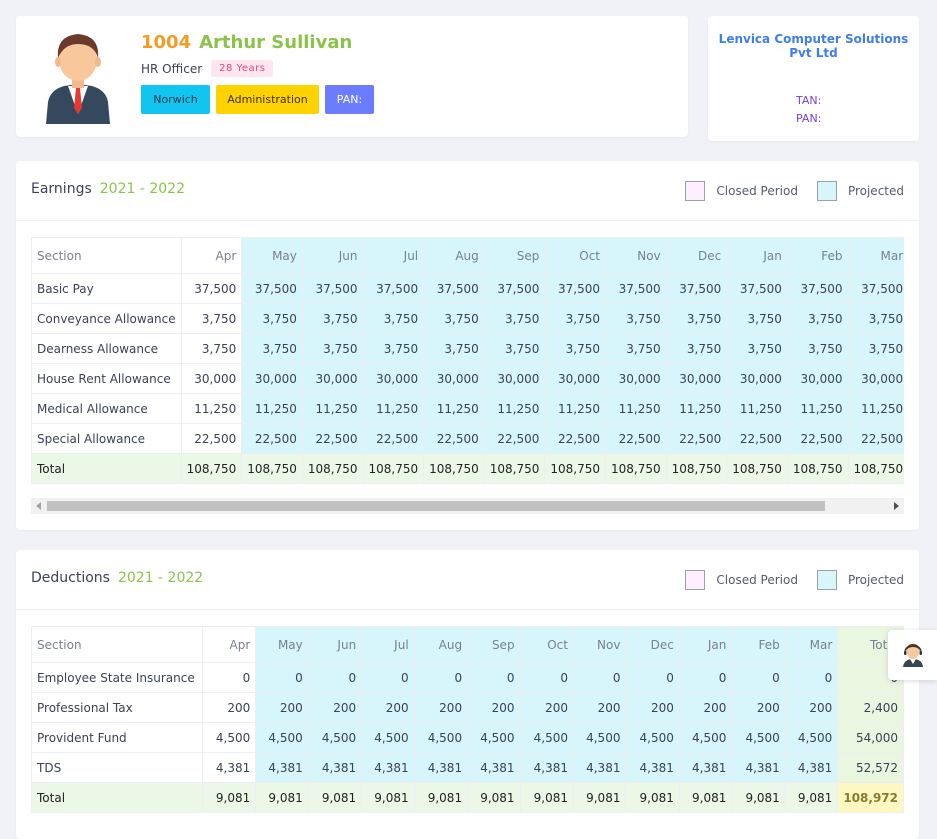  I want to click on age-badge: 28 Years, so click(242, 68).